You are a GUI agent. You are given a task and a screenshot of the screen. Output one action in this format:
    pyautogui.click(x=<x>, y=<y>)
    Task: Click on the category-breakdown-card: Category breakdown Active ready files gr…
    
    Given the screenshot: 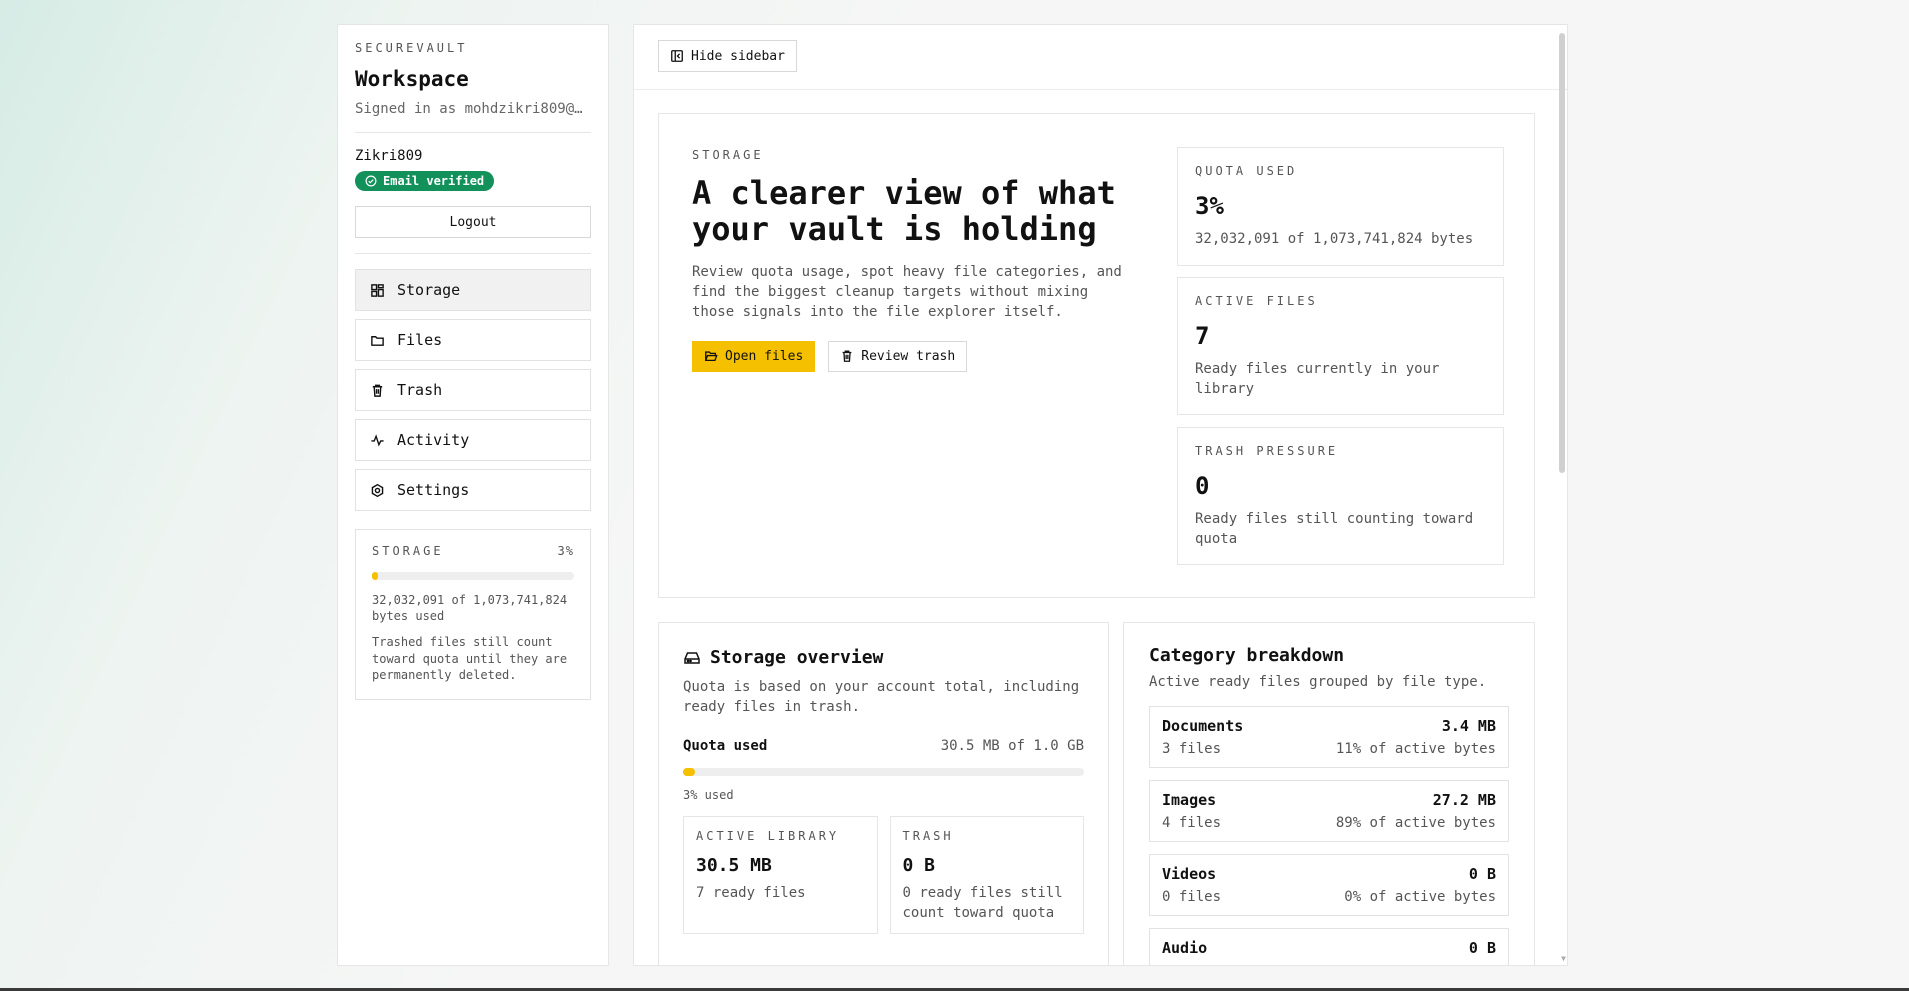 What is the action you would take?
    pyautogui.click(x=1329, y=793)
    